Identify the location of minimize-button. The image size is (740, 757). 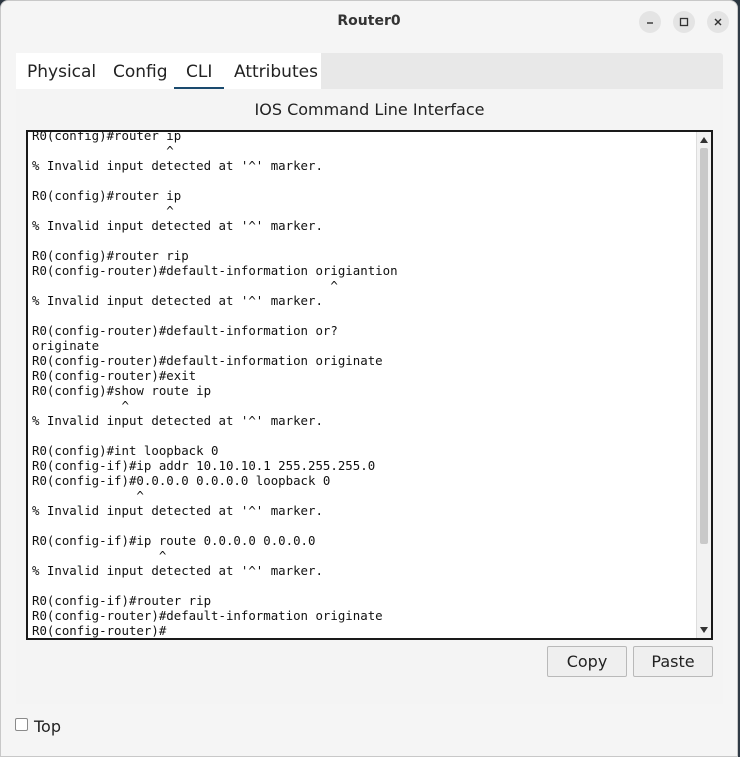
(650, 22).